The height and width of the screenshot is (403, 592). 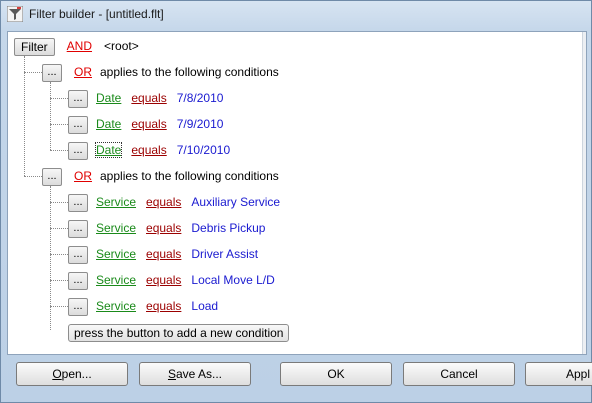 I want to click on condition-row: ... Service equals Local Move L/D, so click(x=171, y=280).